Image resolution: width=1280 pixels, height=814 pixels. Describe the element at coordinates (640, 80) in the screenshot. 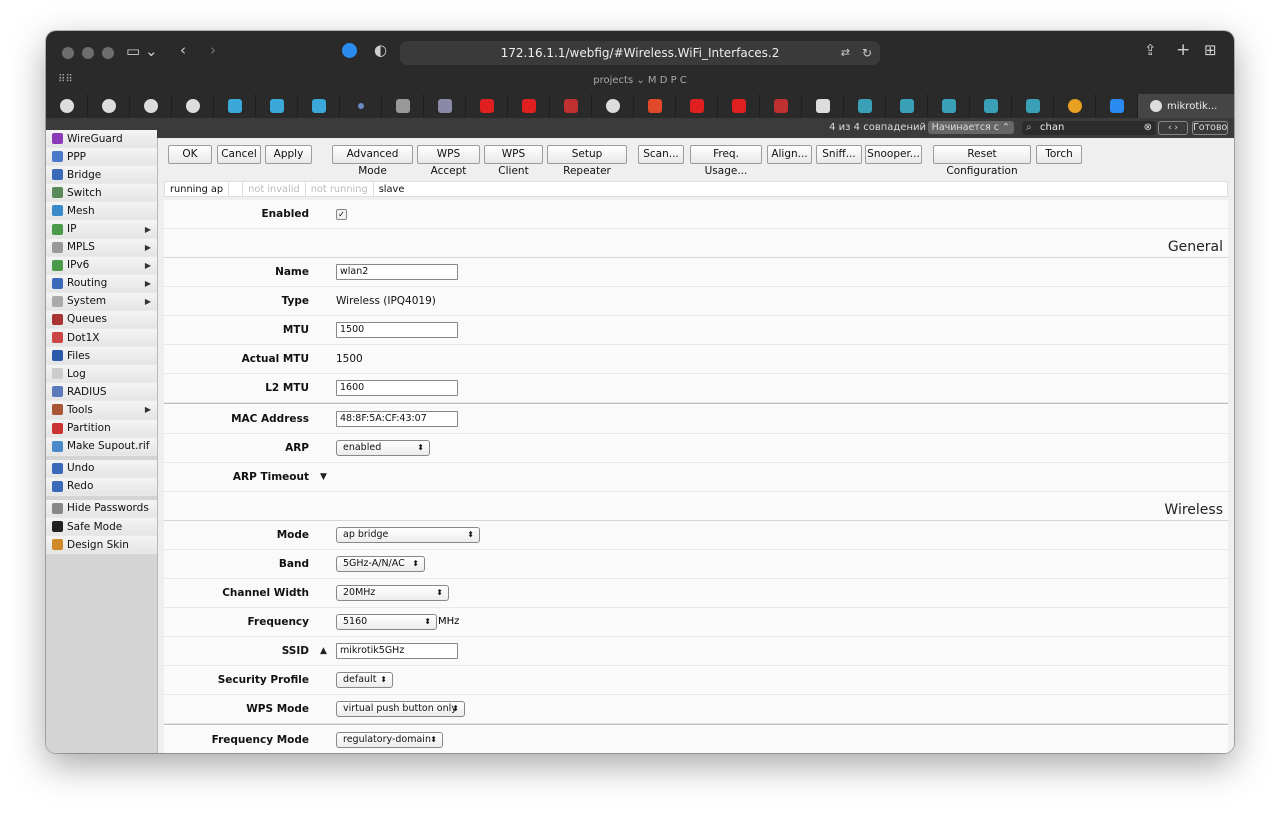

I see `favorites-links: projects ⌄ M D P C` at that location.